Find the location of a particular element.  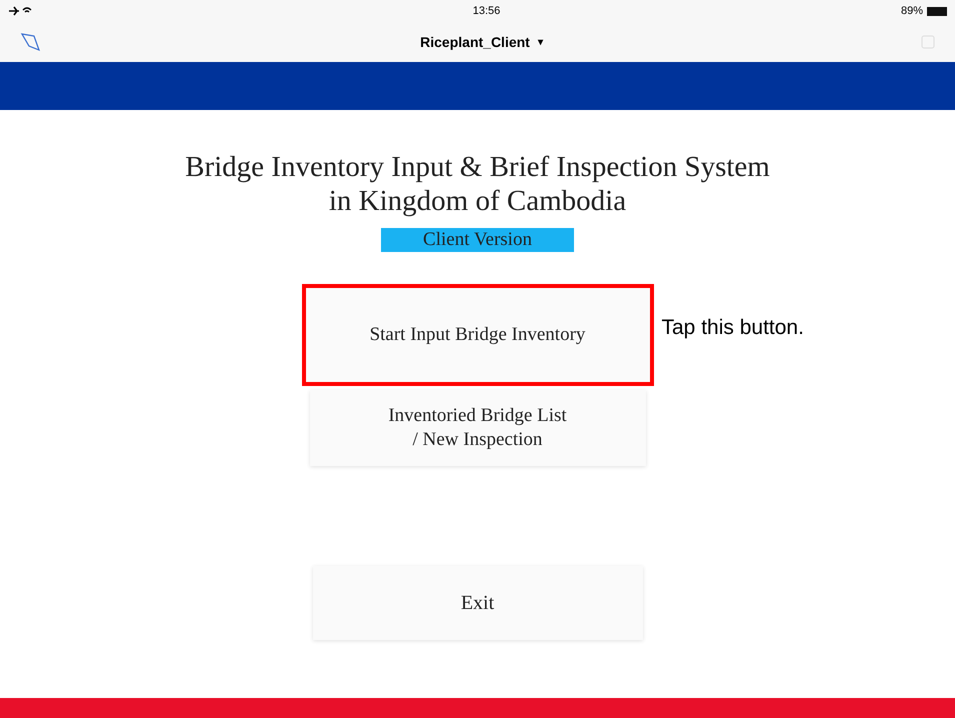

status-time: 13:56 is located at coordinates (486, 11).